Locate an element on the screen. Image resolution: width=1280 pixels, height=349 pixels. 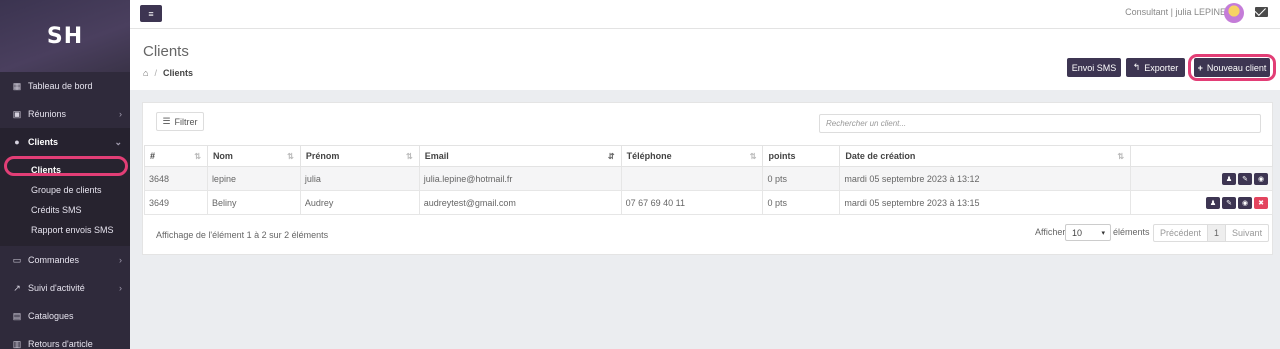
sidebar-item-label: Commandes is located at coordinates (54, 260).